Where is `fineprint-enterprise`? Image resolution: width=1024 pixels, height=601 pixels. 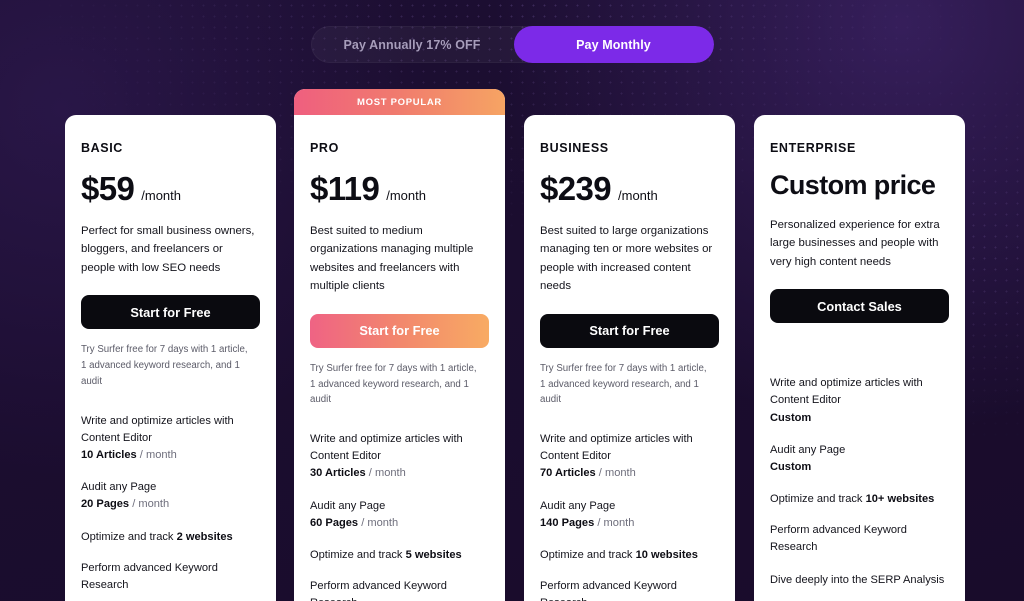
fineprint-enterprise is located at coordinates (856, 344).